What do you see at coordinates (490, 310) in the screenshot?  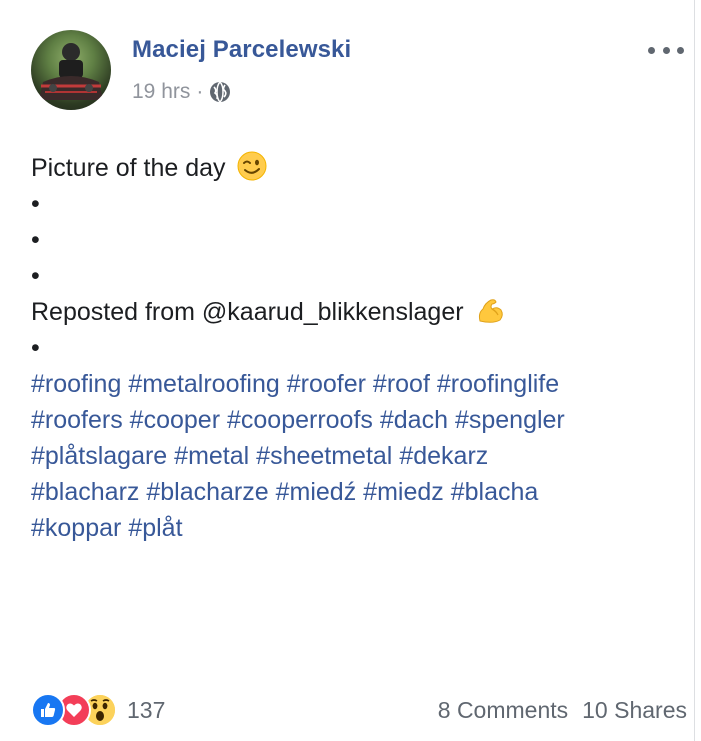 I see `flexed-biceps-emoji` at bounding box center [490, 310].